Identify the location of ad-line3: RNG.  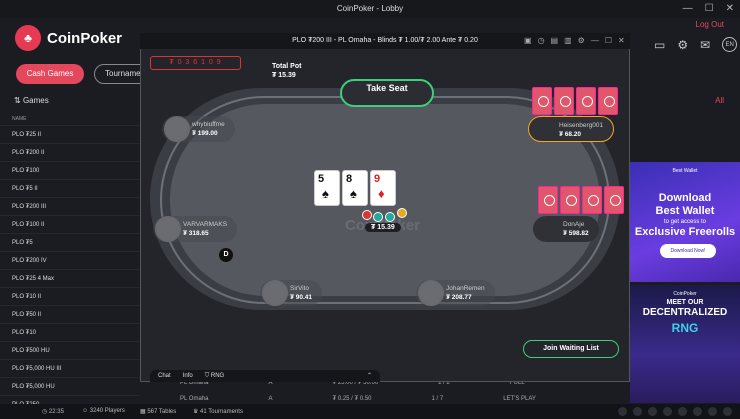
(685, 328).